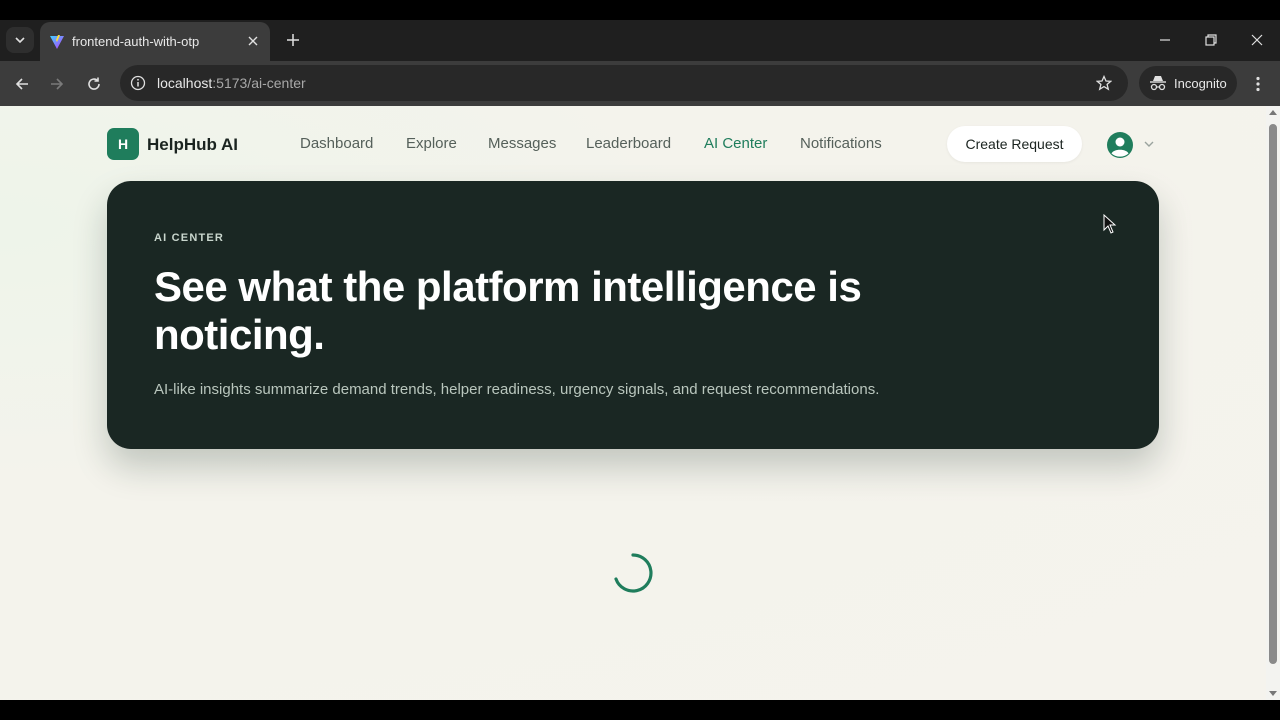  I want to click on browser-menu-button, so click(1258, 84).